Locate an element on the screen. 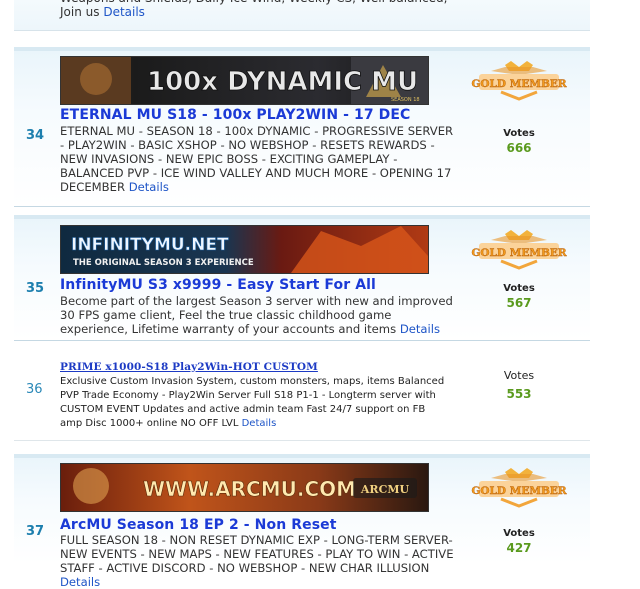  server-banner: 100x DYNAMIC MU SEASON 18 is located at coordinates (244, 80).